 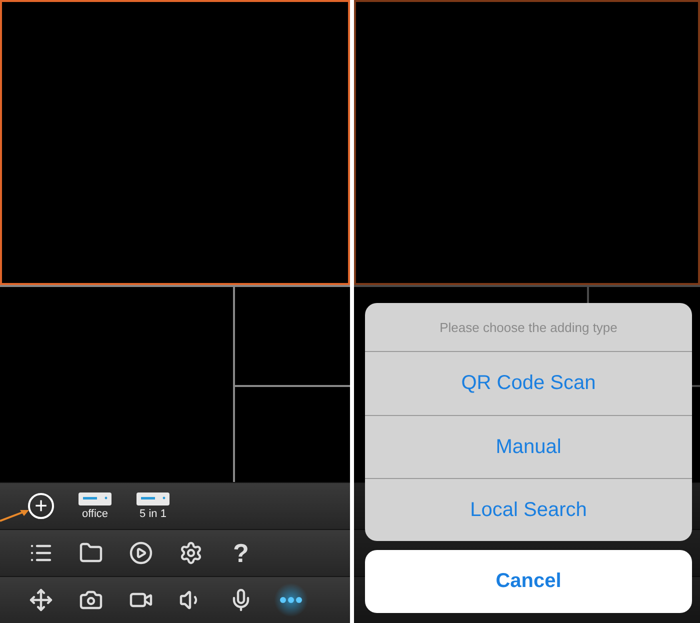 What do you see at coordinates (91, 553) in the screenshot?
I see `folder-icon` at bounding box center [91, 553].